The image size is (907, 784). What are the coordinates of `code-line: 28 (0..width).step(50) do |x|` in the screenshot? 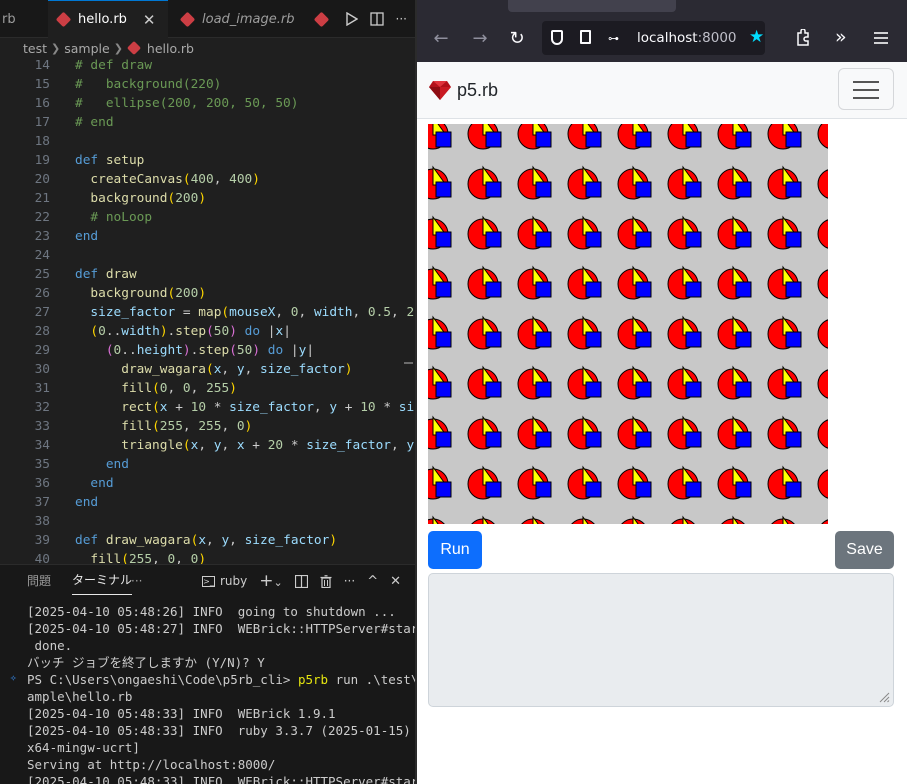 It's located at (207, 331).